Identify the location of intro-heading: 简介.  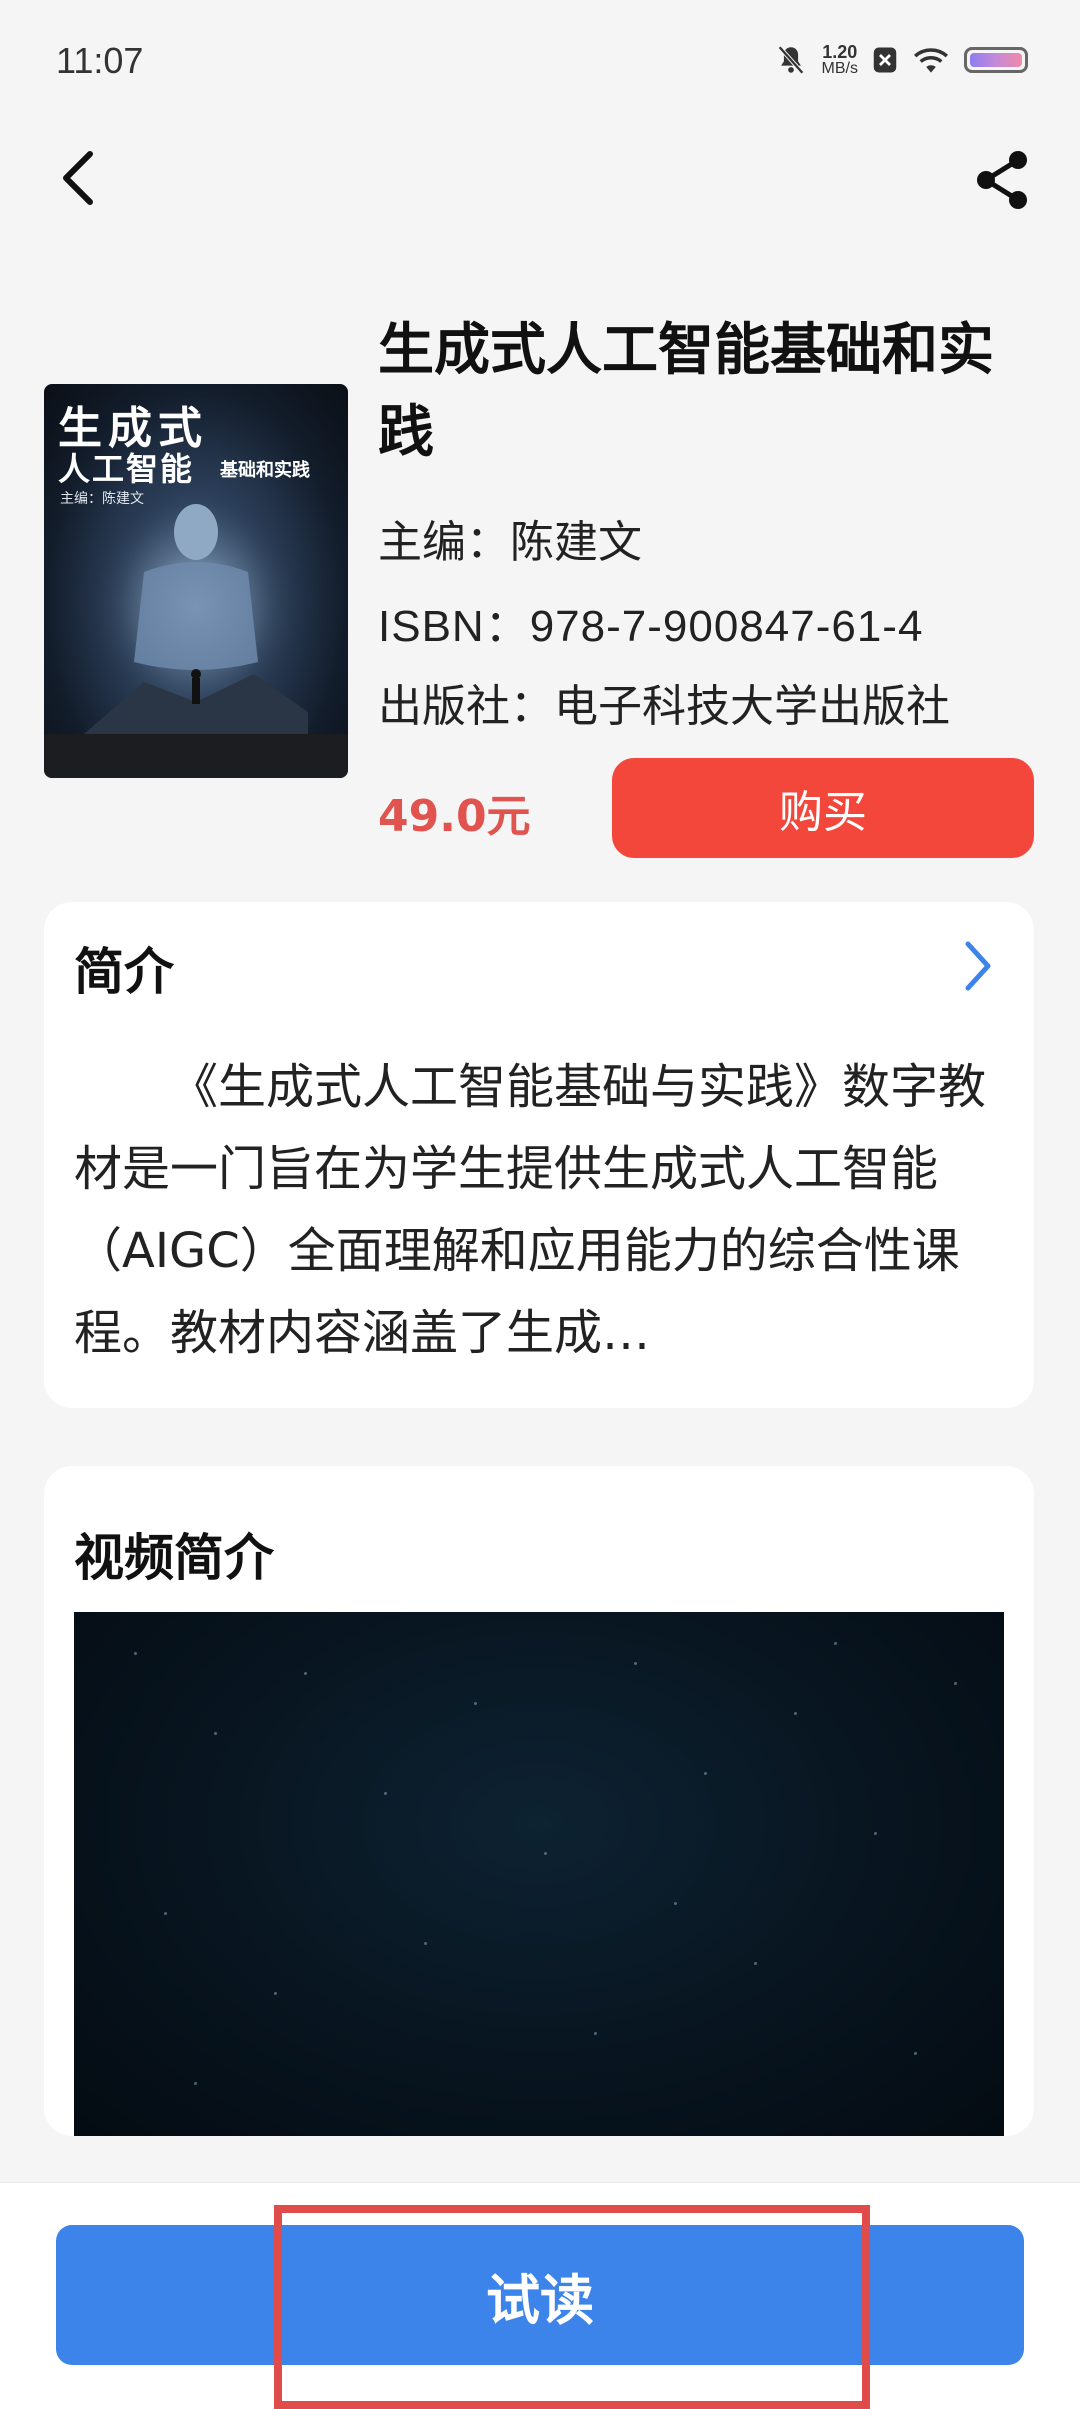
(124, 972).